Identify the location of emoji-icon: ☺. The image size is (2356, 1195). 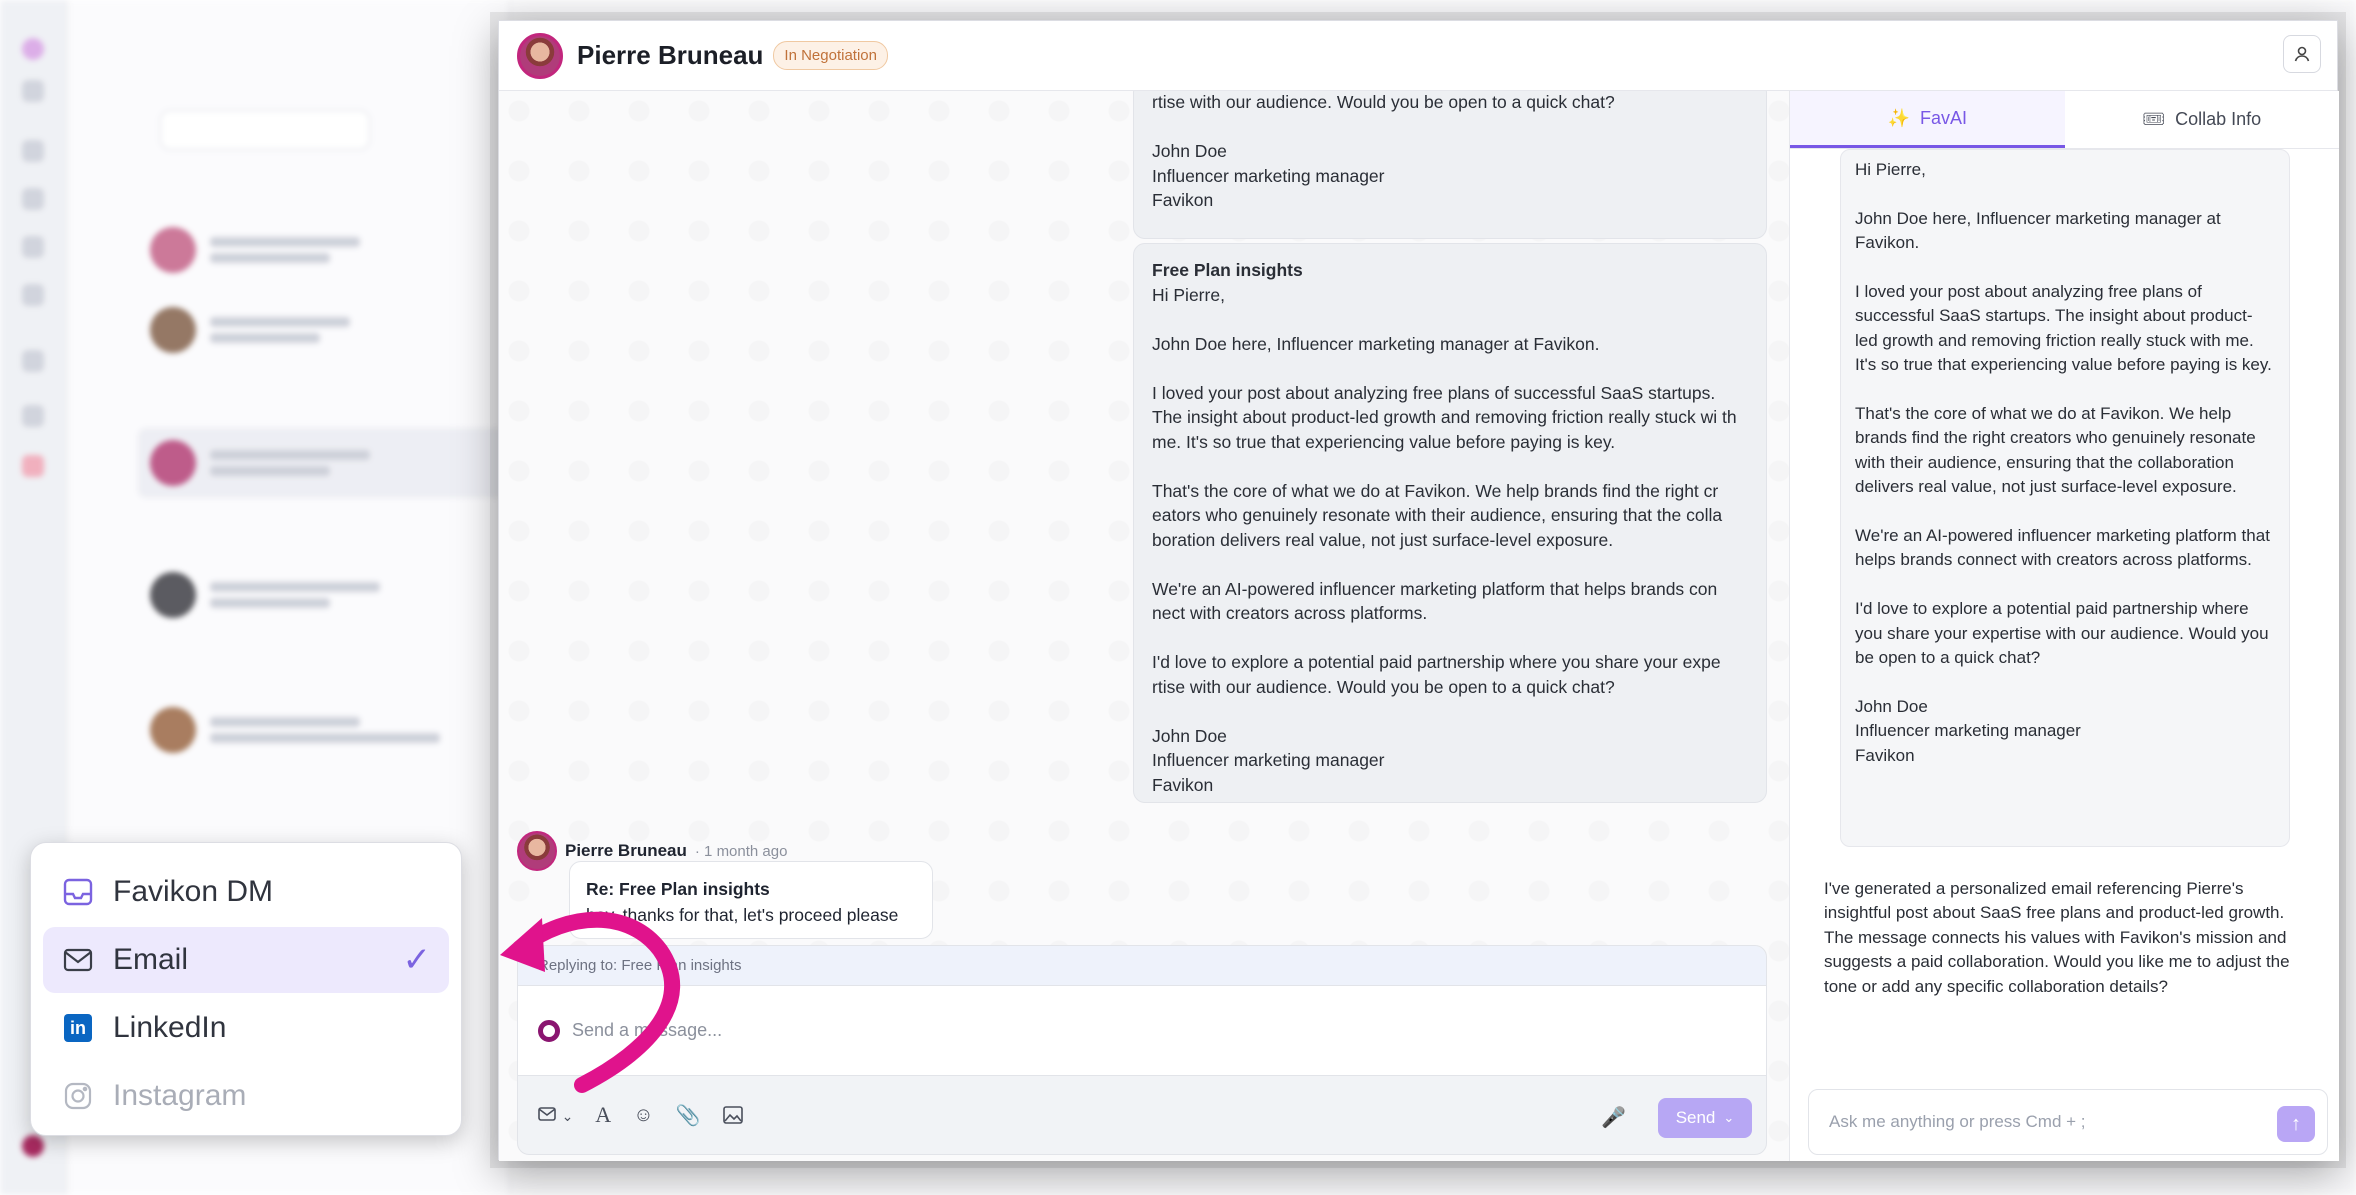
(643, 1115).